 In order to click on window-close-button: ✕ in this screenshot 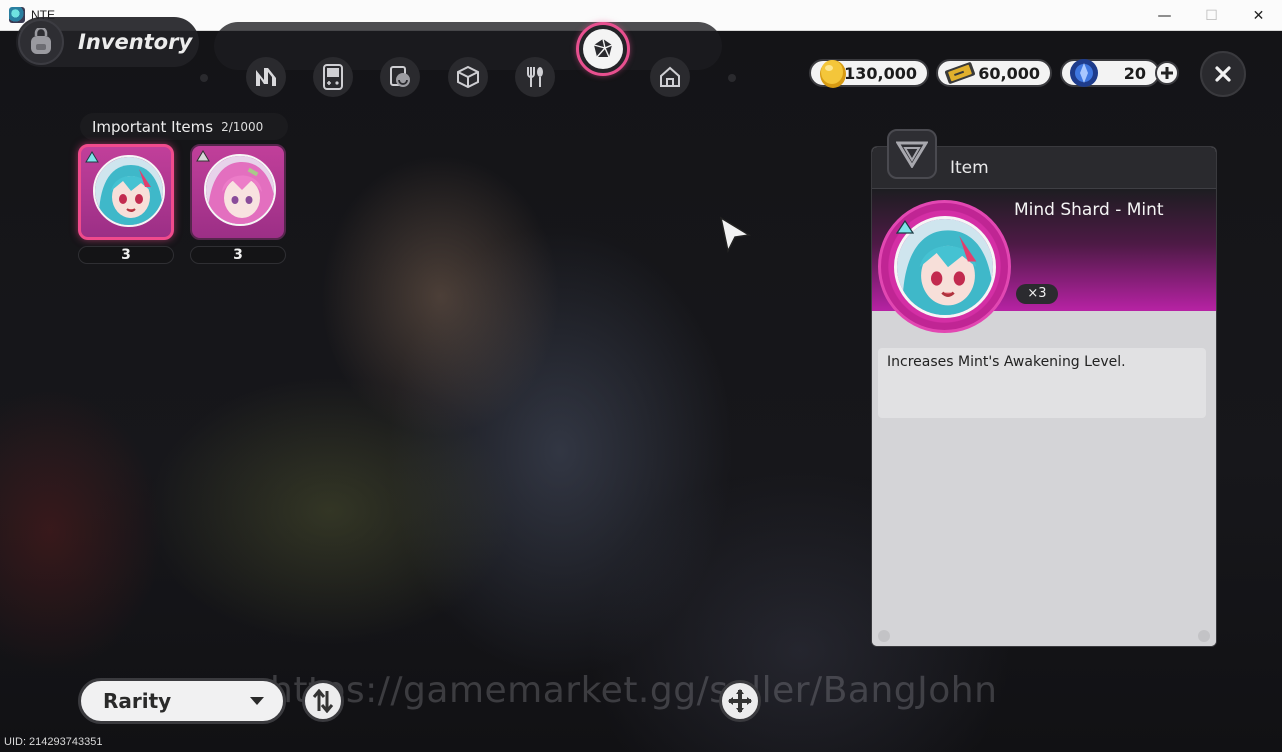, I will do `click(1258, 15)`.